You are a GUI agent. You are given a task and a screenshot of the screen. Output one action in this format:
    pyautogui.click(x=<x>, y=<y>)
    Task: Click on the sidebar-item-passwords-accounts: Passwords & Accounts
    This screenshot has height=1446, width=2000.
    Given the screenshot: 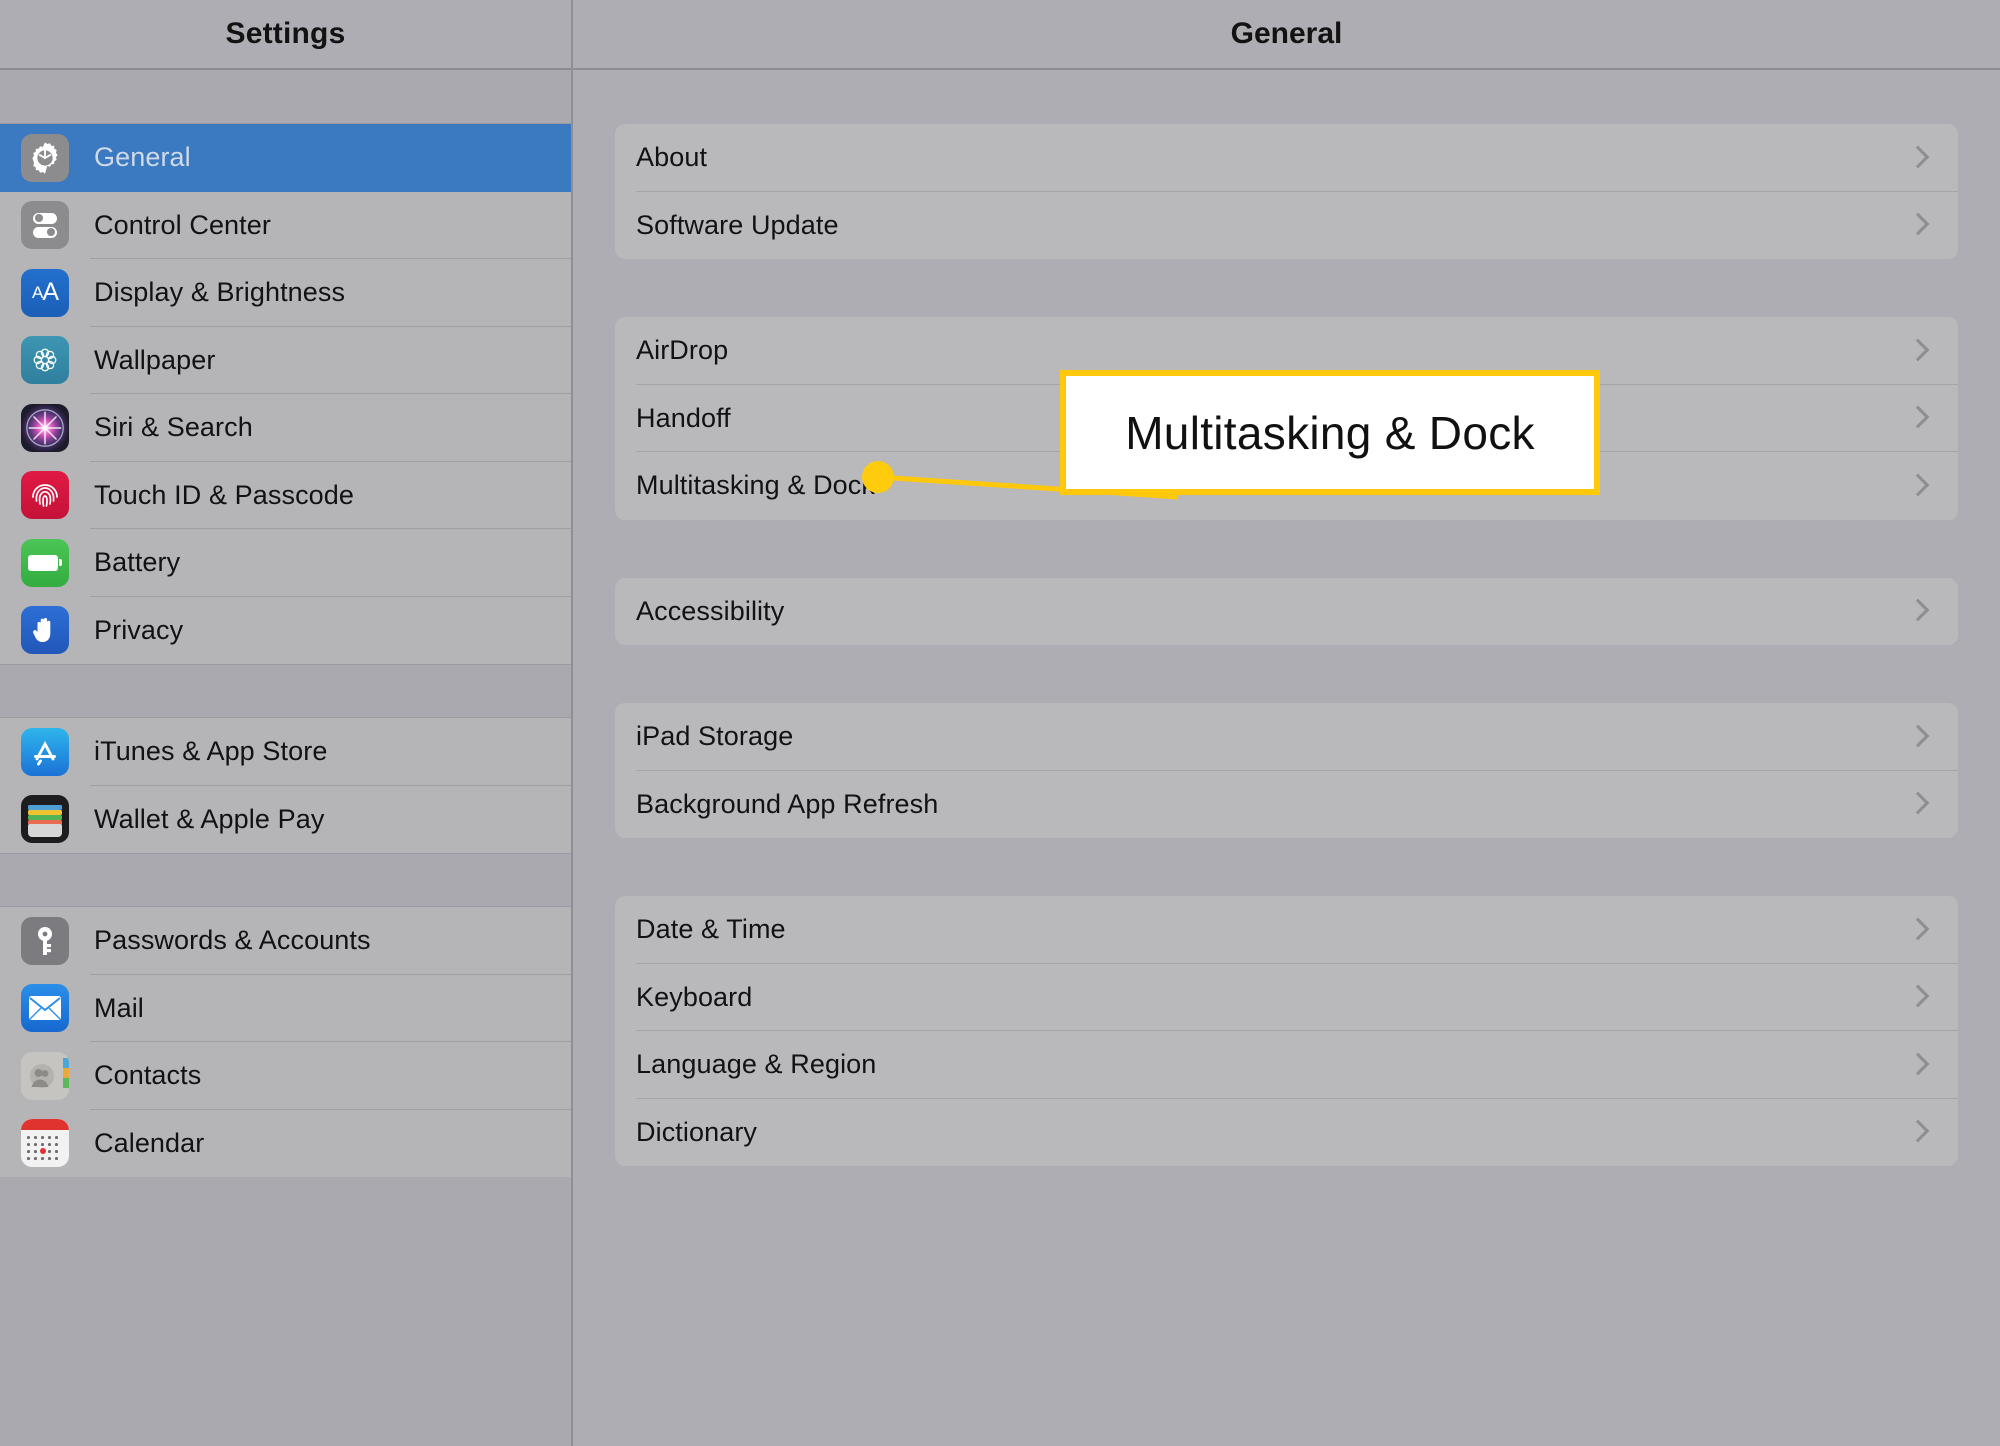 What is the action you would take?
    pyautogui.click(x=285, y=941)
    